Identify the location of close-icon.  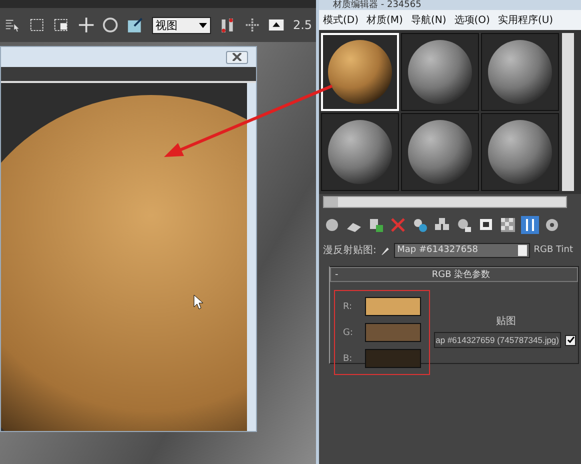
(237, 57).